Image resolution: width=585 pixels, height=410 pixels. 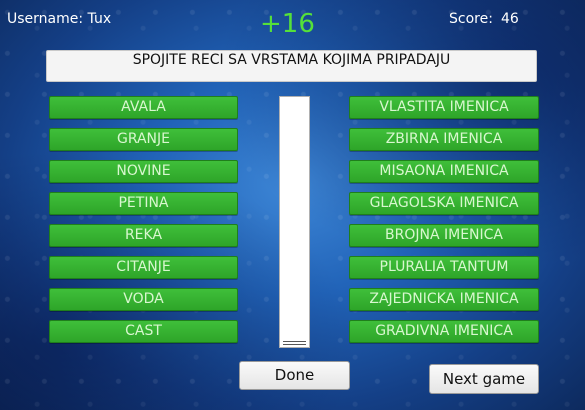 What do you see at coordinates (509, 19) in the screenshot?
I see `score-value: 46` at bounding box center [509, 19].